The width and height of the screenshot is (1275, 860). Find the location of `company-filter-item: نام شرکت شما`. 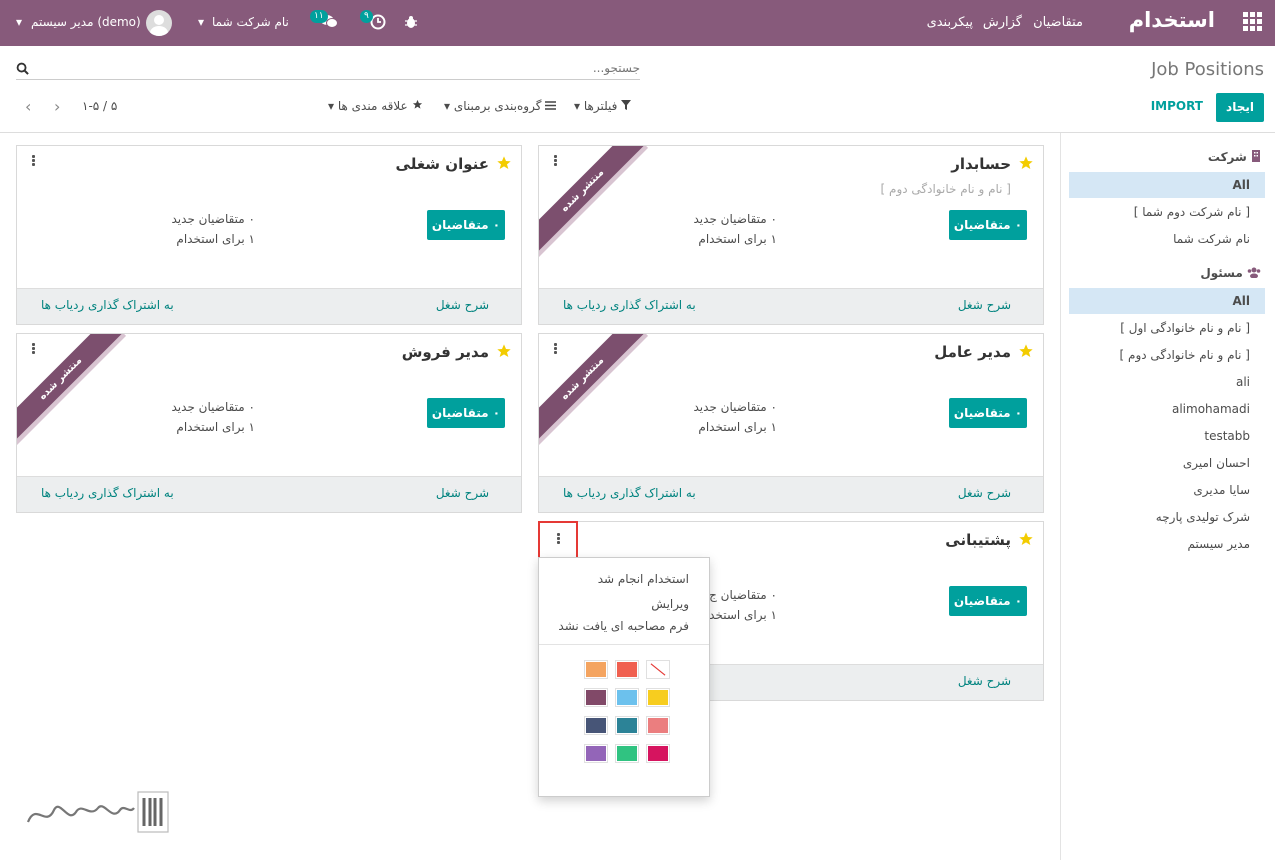

company-filter-item: نام شرکت شما is located at coordinates (1167, 239).